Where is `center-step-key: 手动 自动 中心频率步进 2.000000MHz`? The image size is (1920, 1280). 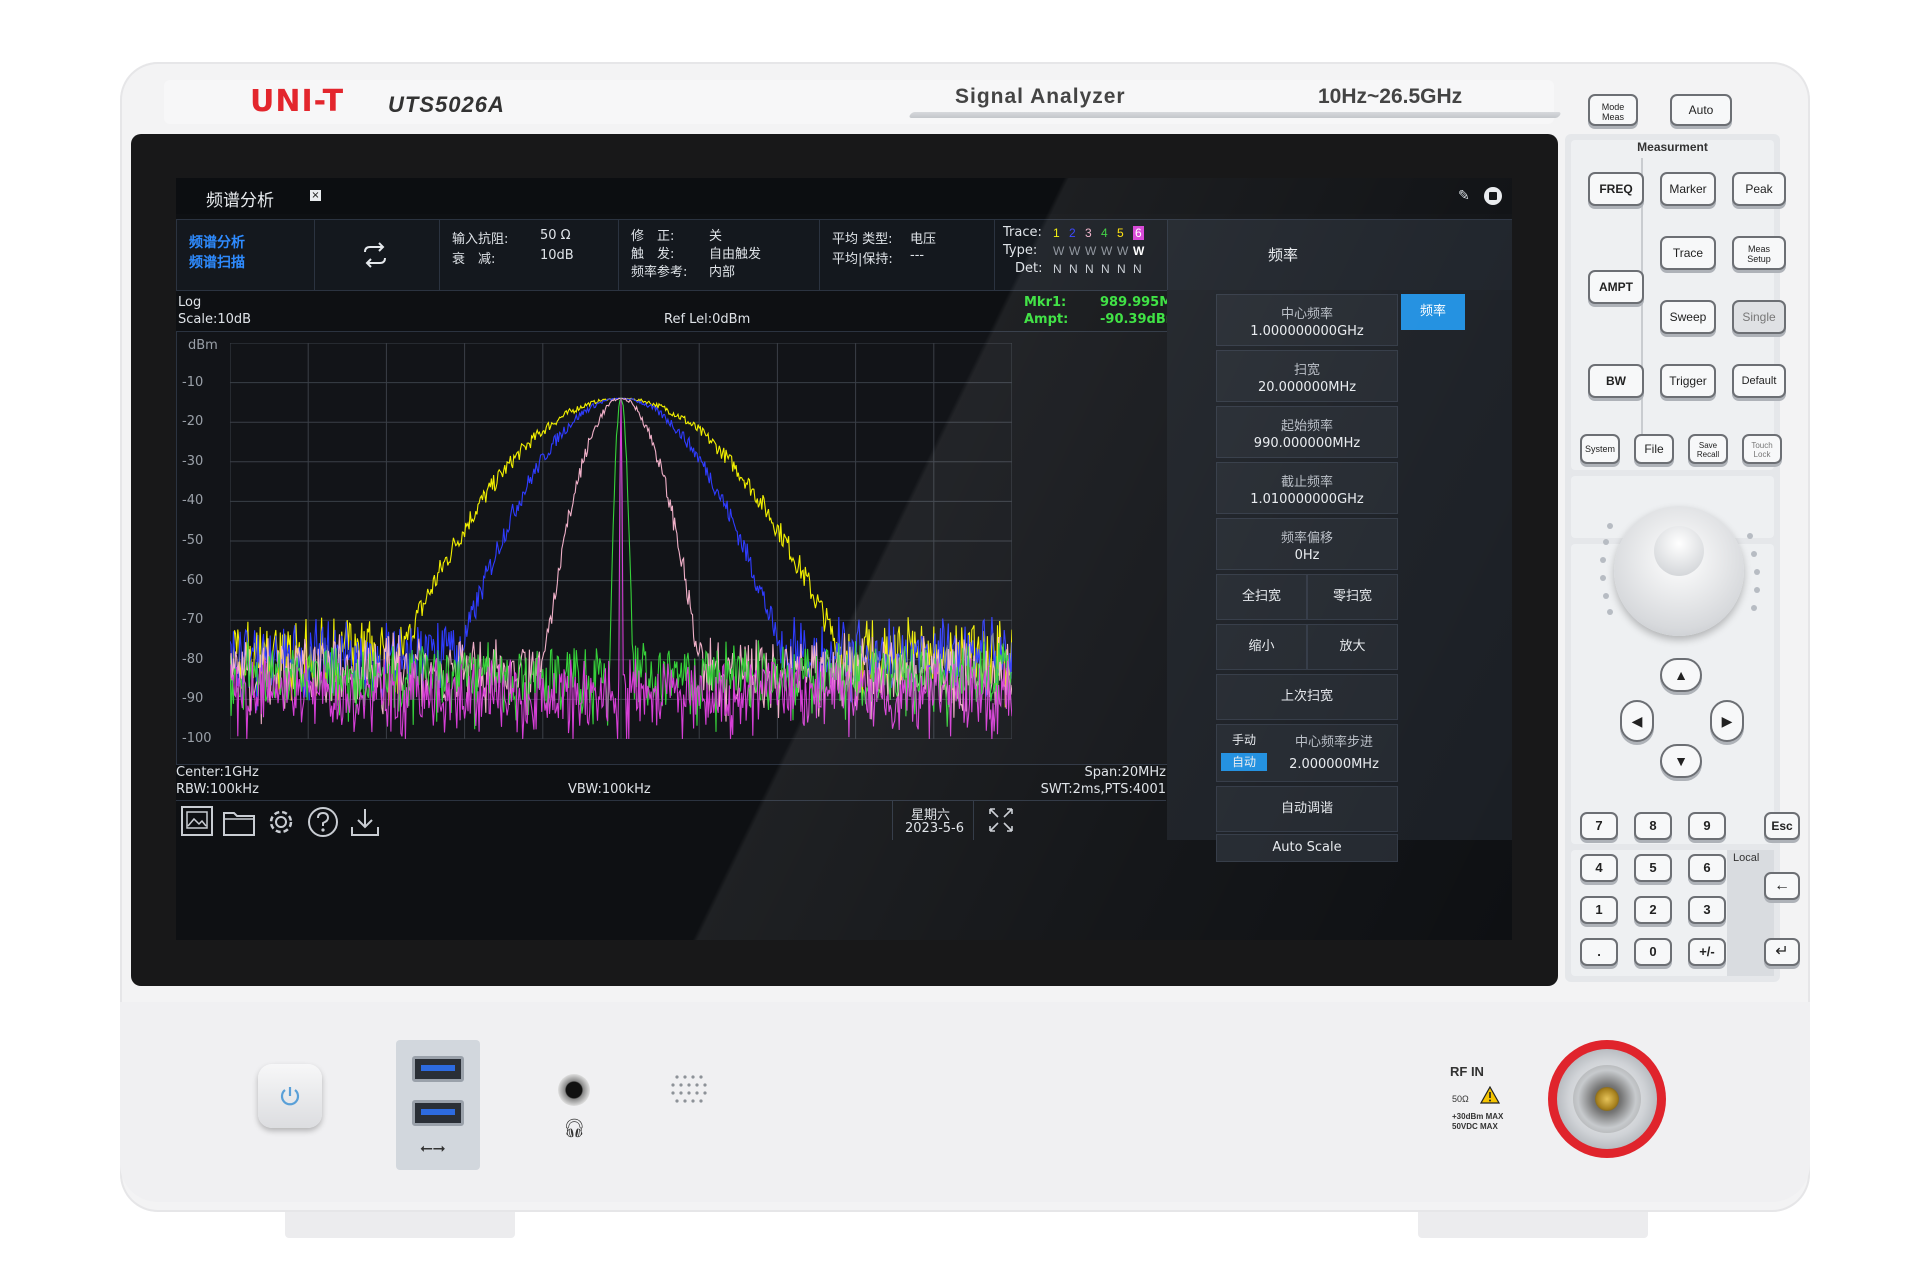 center-step-key: 手动 自动 中心频率步进 2.000000MHz is located at coordinates (1307, 753).